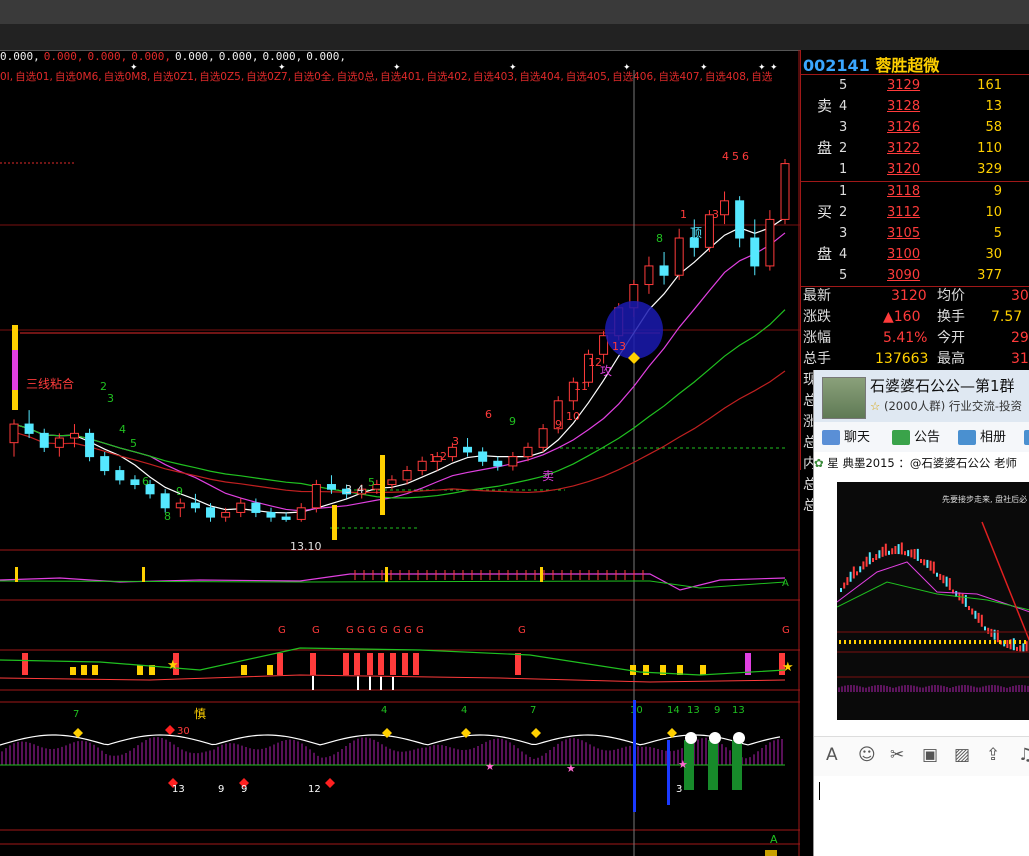 This screenshot has height=856, width=1029. I want to click on buy-row: 4 3100 30, so click(934, 254).